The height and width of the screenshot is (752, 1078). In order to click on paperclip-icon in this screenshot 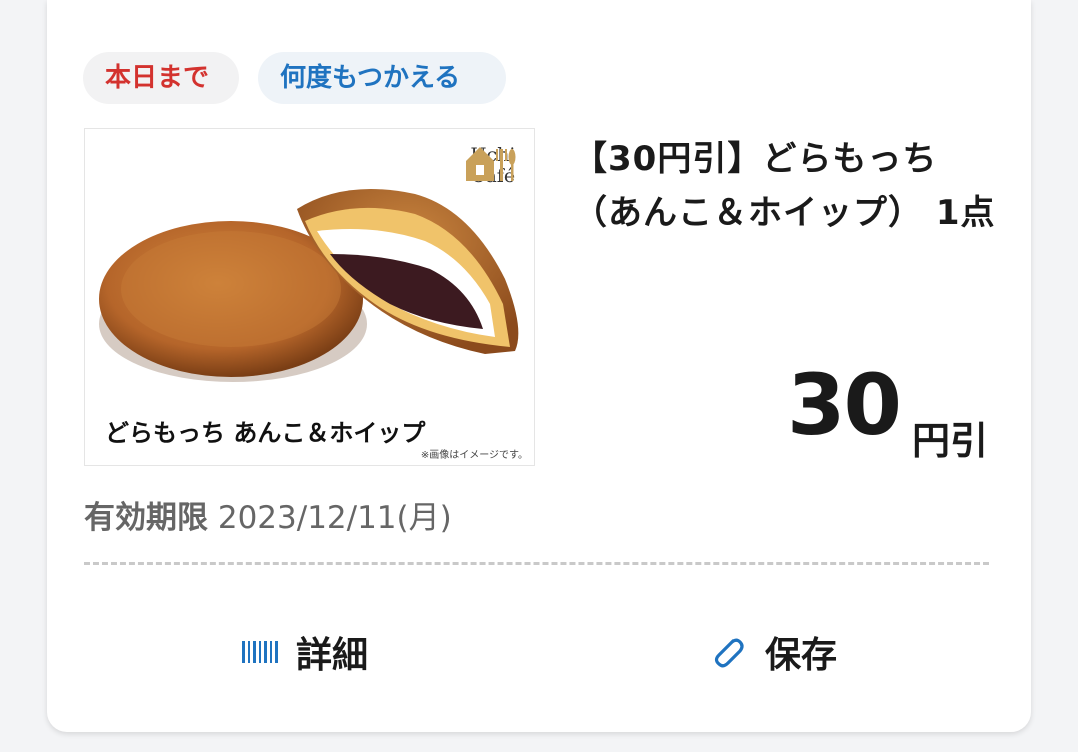, I will do `click(729, 653)`.